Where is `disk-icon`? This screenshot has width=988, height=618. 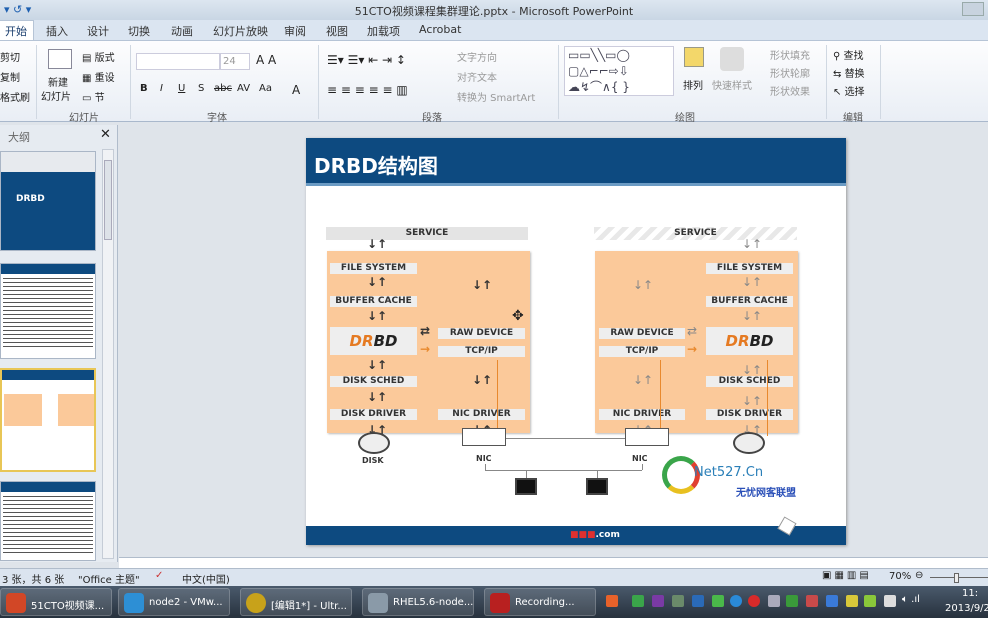
disk-icon is located at coordinates (374, 443).